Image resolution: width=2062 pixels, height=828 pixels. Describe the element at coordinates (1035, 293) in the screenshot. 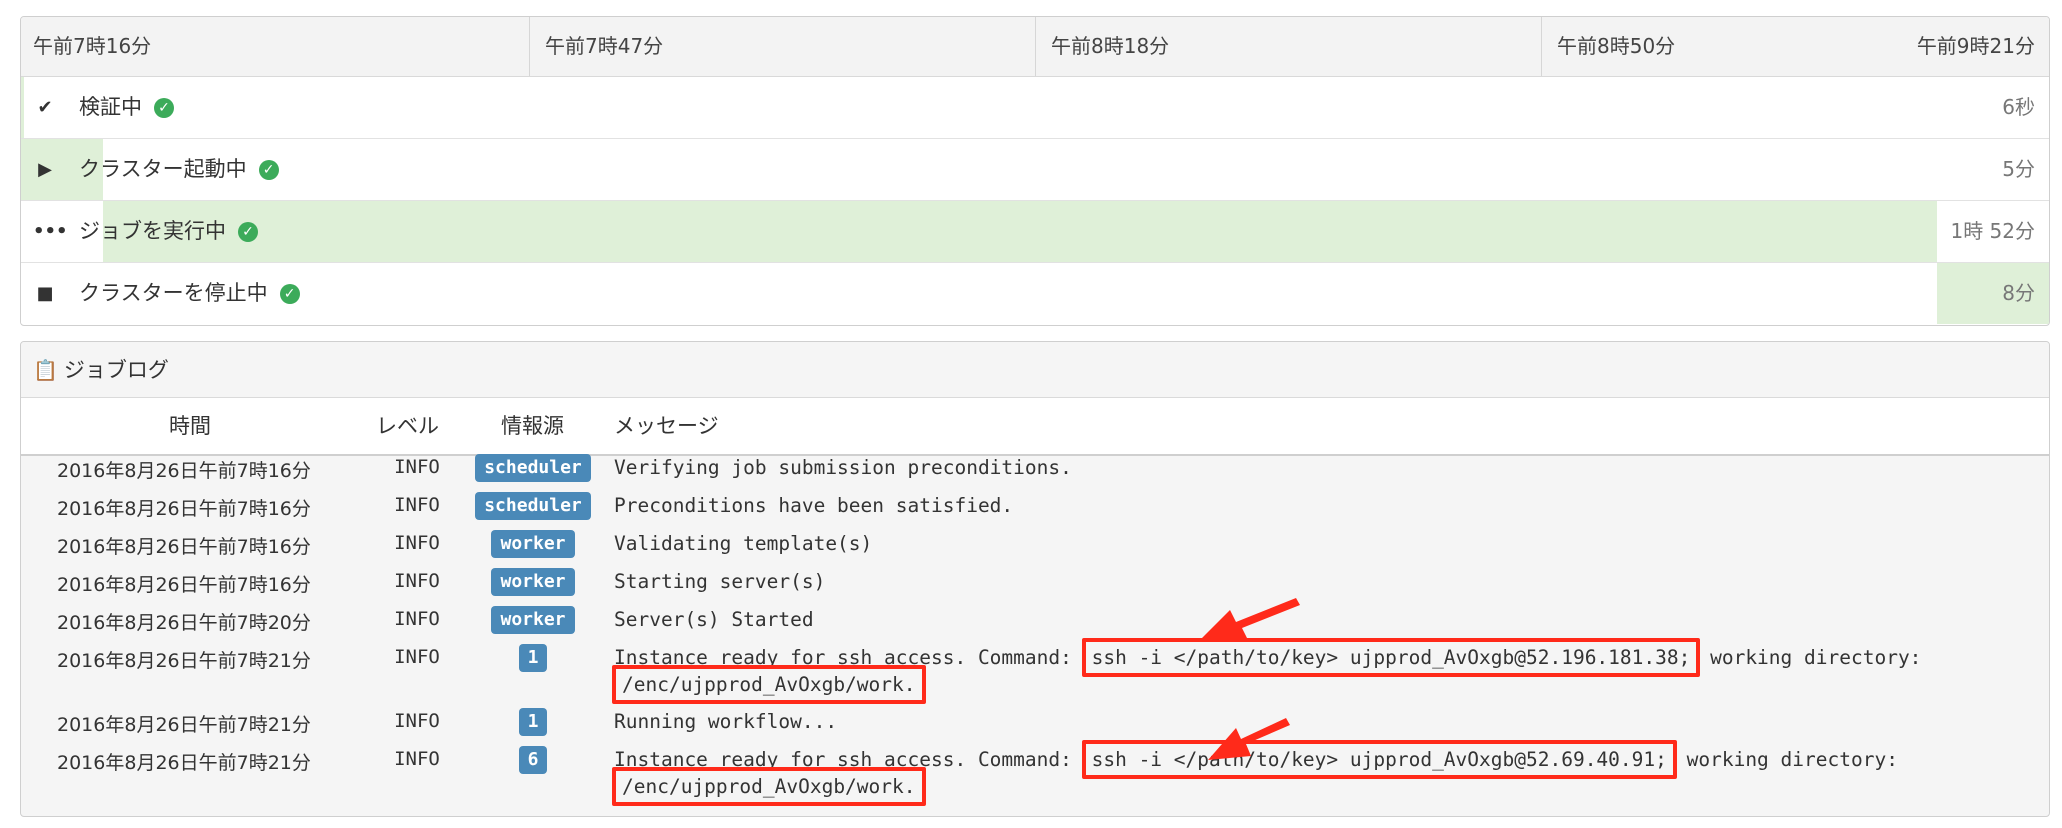

I see `timeline-row-cluster-stopping: ■ クラスターを停止中 ✓ 8分` at that location.